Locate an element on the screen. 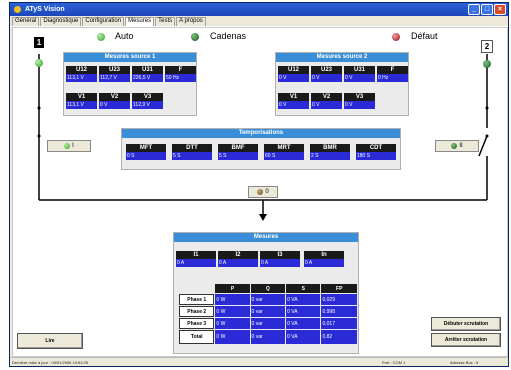 The image size is (511, 370). current-i2-cell: I2 0 A is located at coordinates (238, 259).